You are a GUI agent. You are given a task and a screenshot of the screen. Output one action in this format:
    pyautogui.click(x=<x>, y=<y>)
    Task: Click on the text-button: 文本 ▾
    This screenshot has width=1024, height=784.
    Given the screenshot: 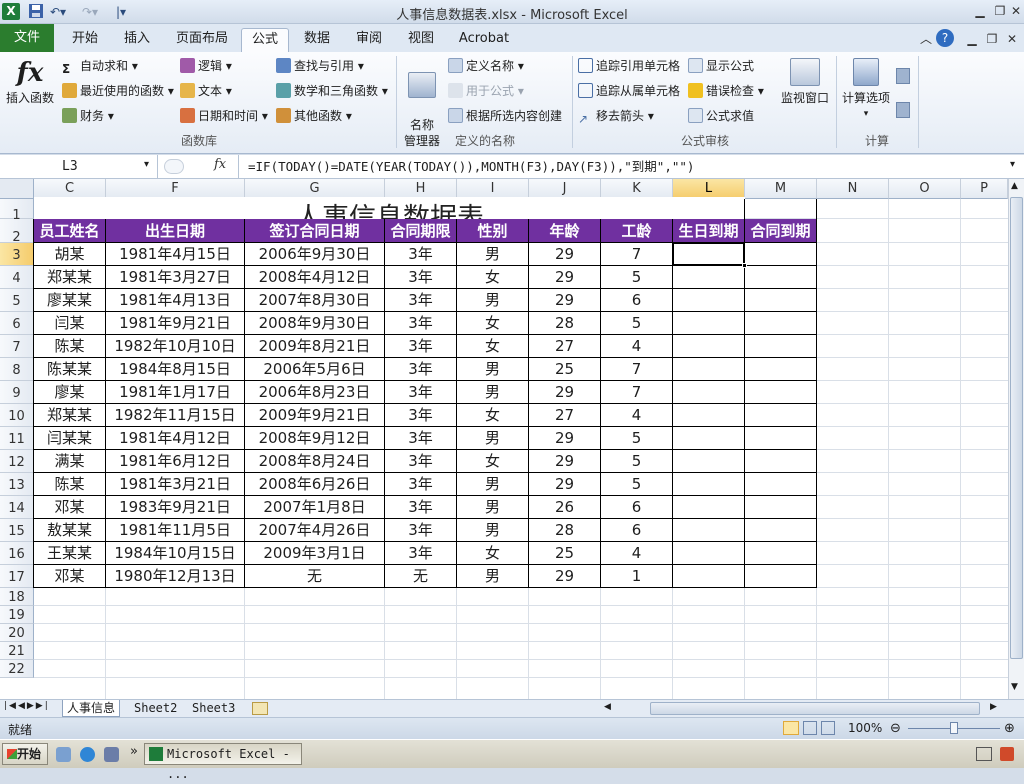 What is the action you would take?
    pyautogui.click(x=206, y=91)
    